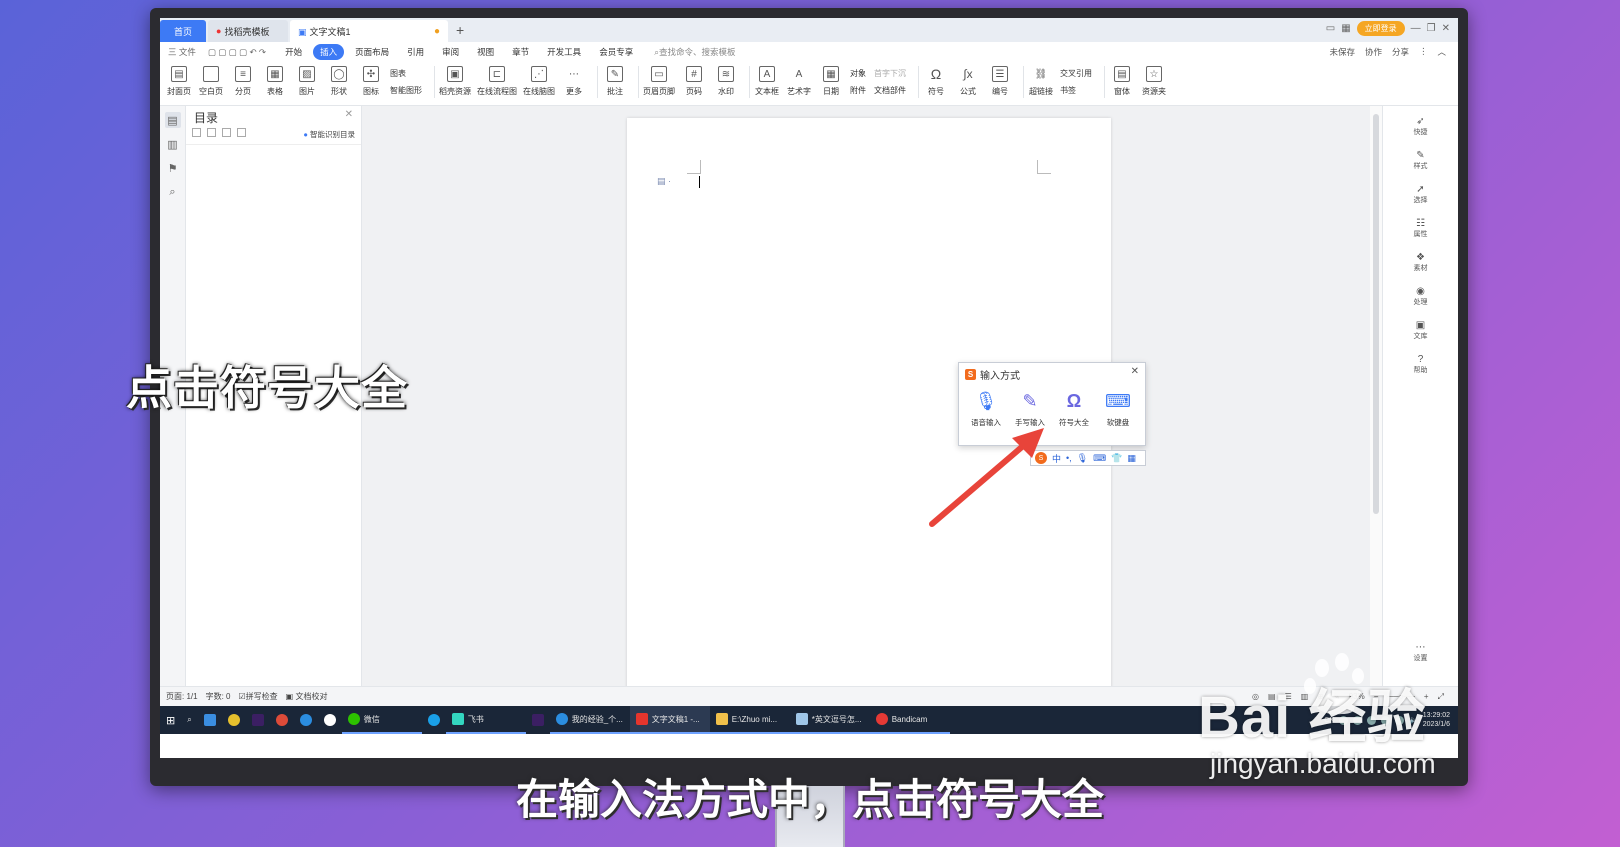  I want to click on collapse-ribbon-icon: ︿, so click(1441, 52).